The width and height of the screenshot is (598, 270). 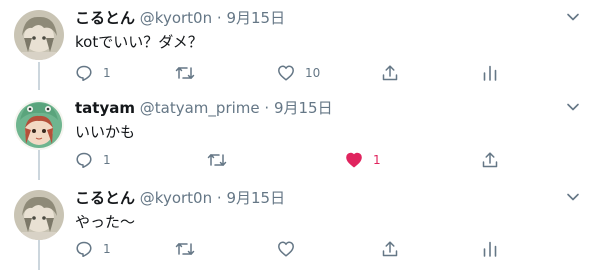 What do you see at coordinates (139, 42) in the screenshot?
I see `tweet-text: kotでいい？ダメ？` at bounding box center [139, 42].